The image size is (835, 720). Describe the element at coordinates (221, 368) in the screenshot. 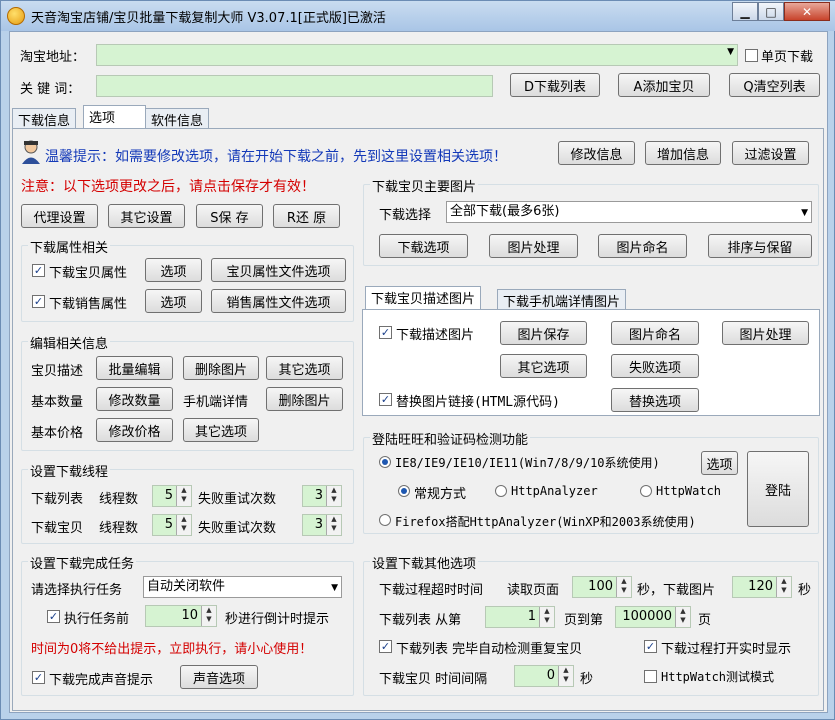

I see `delete-img-button: 删除图片` at that location.